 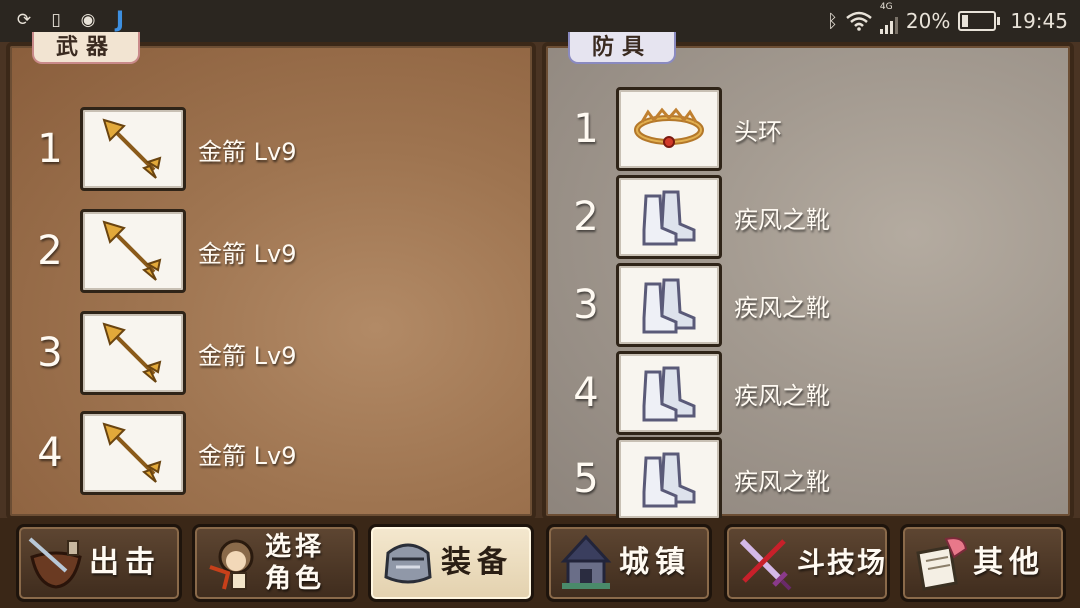 I want to click on signal-icon, so click(x=888, y=24).